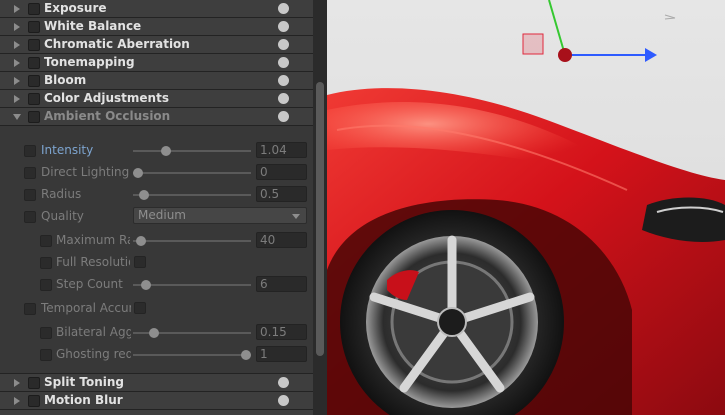 This screenshot has width=725, height=415. I want to click on scrollbar-thumb, so click(320, 219).